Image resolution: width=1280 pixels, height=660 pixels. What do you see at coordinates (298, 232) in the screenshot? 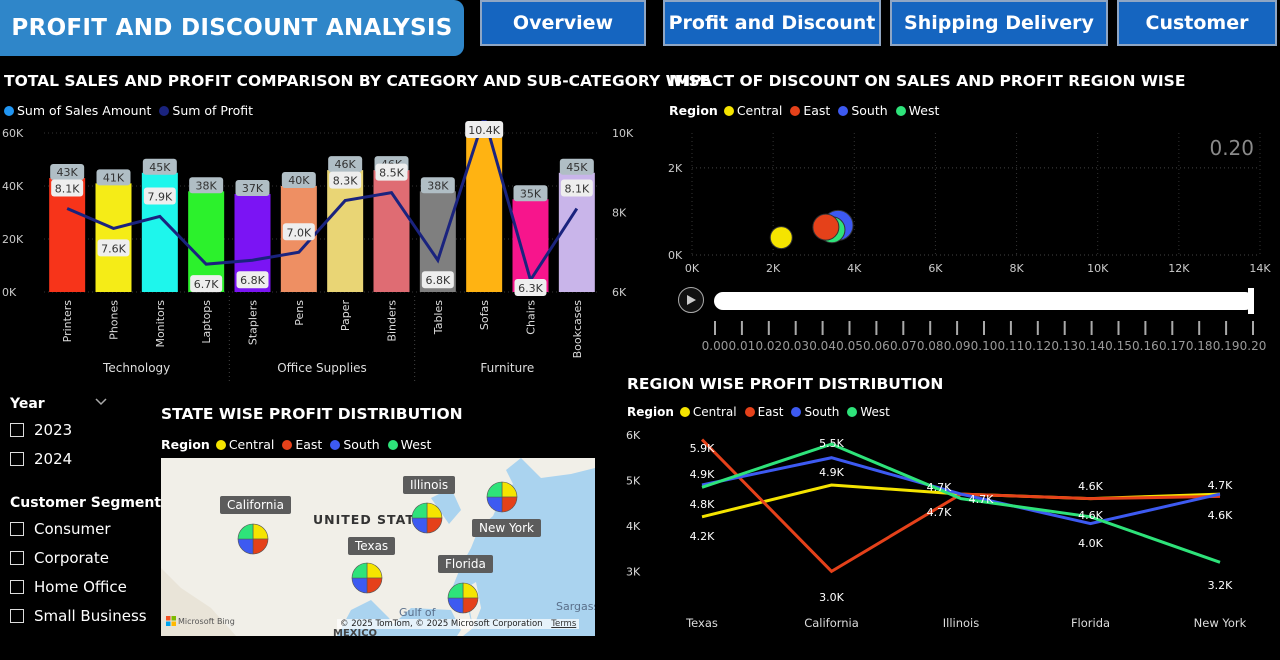
I see `profit-data-label: 7.0K` at bounding box center [298, 232].